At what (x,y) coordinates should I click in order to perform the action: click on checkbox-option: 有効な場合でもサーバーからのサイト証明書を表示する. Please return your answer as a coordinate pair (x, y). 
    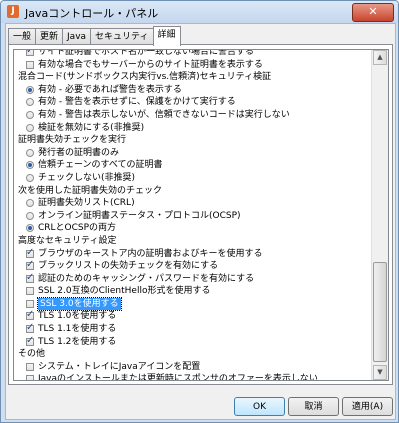
    Looking at the image, I should click on (192, 65).